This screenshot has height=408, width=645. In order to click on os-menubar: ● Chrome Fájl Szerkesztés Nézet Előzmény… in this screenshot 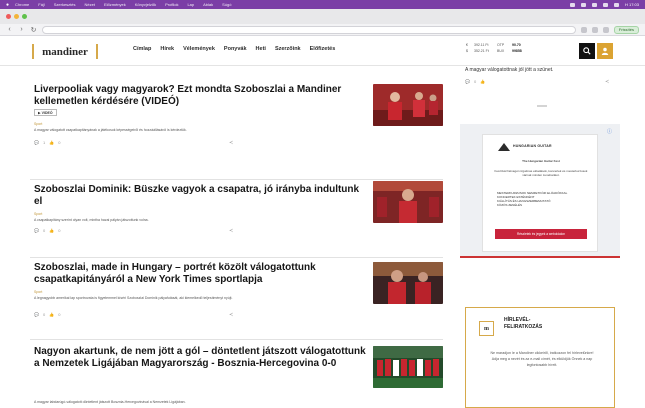, I will do `click(322, 4)`.